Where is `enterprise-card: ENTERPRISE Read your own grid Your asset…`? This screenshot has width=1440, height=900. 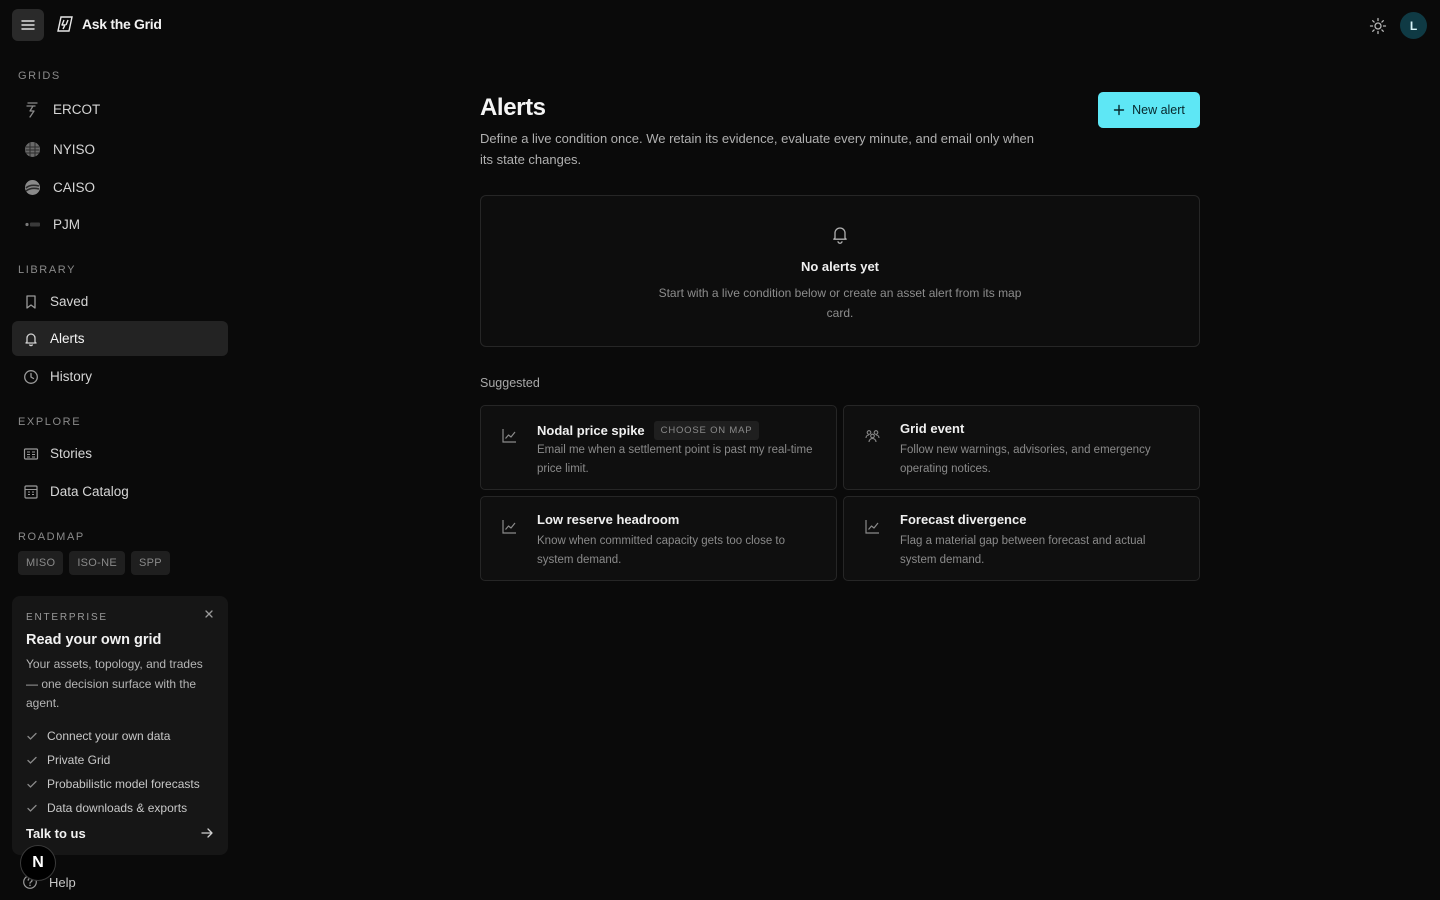
enterprise-card: ENTERPRISE Read your own grid Your asset… is located at coordinates (120, 725).